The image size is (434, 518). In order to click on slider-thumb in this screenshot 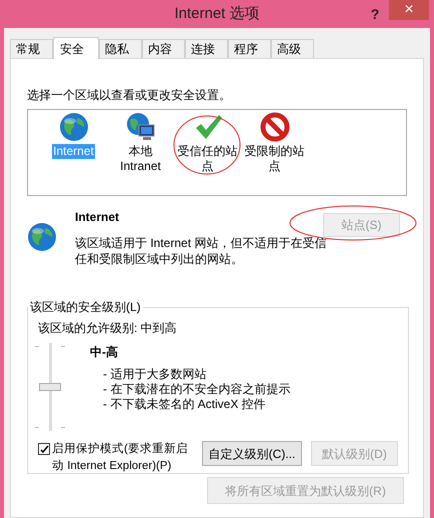, I will do `click(50, 387)`.